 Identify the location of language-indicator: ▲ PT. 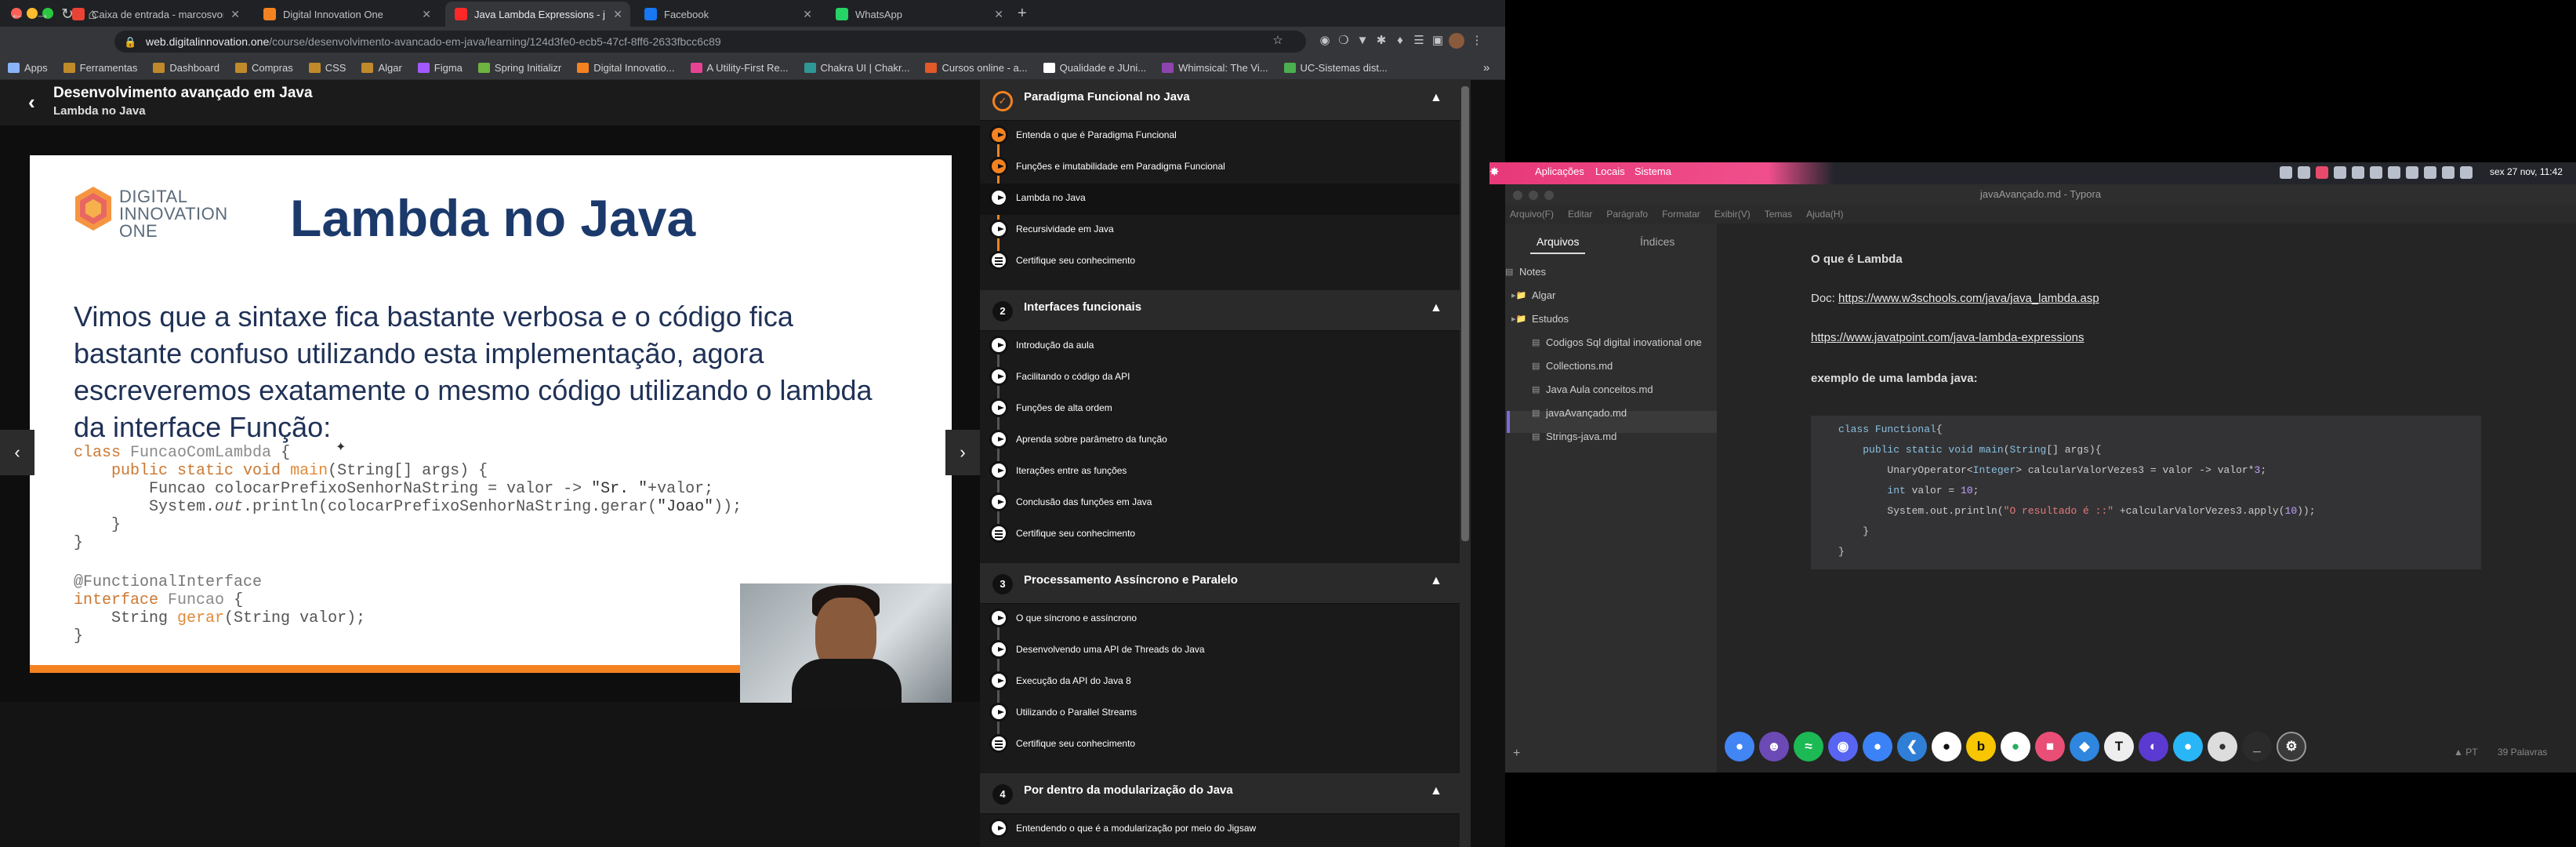
(2466, 752).